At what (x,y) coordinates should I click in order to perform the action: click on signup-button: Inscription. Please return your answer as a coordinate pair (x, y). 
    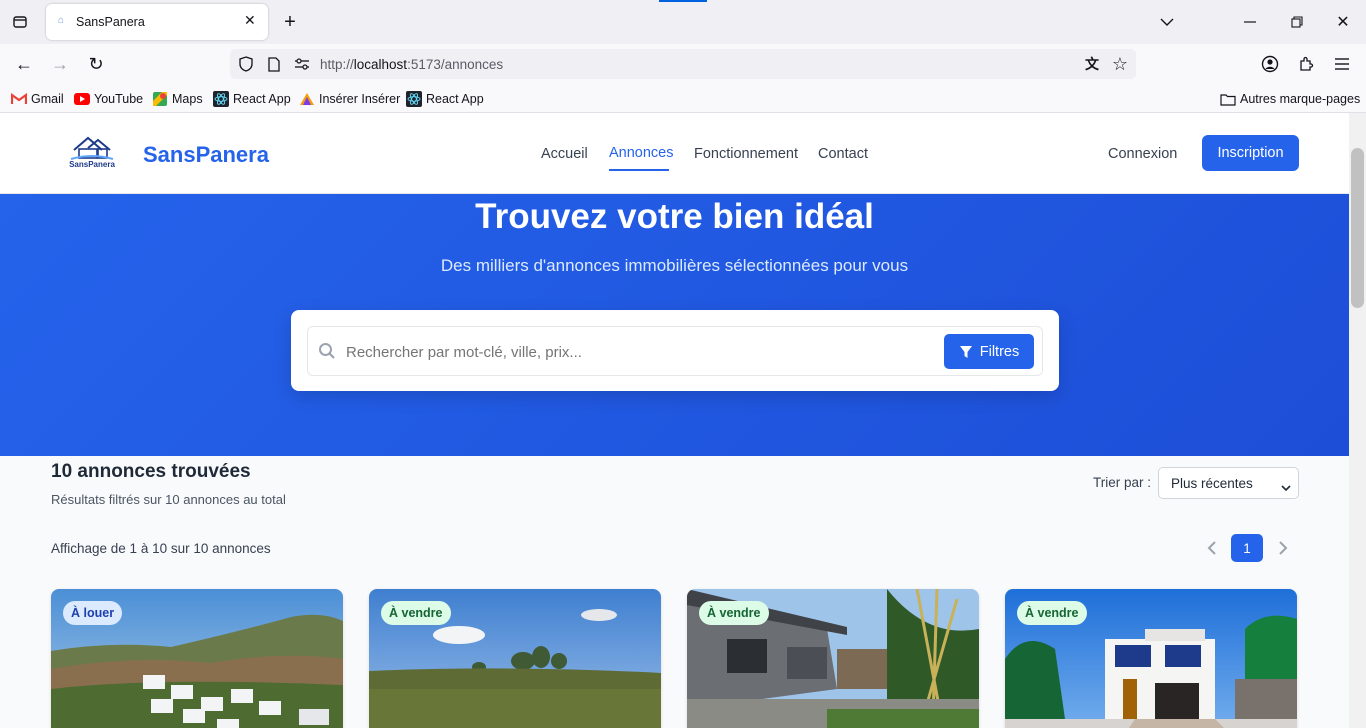
    Looking at the image, I should click on (1250, 153).